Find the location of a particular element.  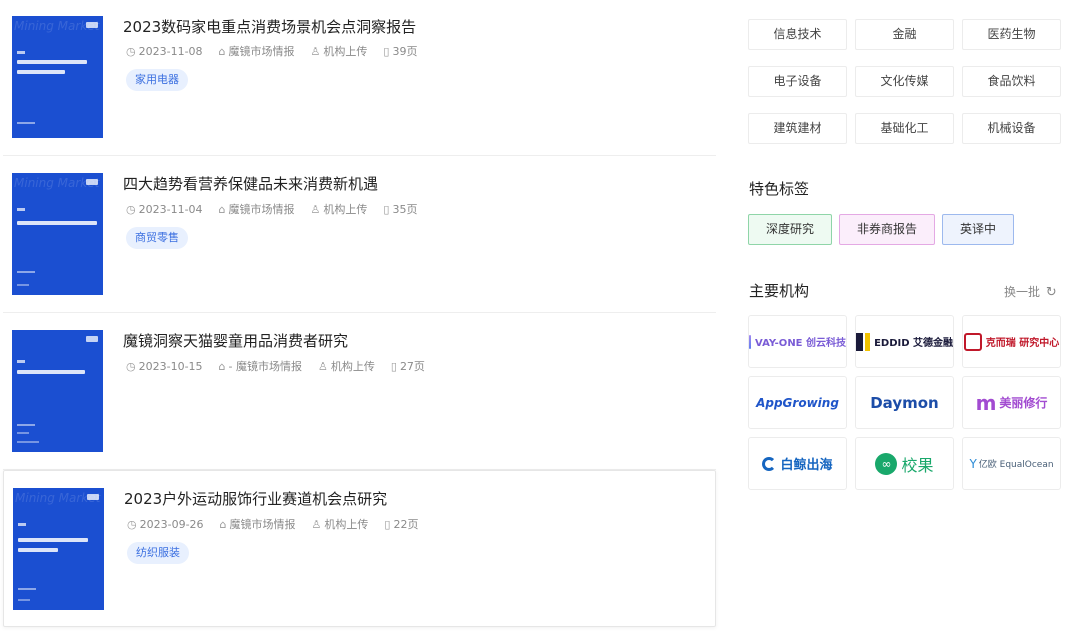

industry-button: 食品饮料 is located at coordinates (1011, 81).